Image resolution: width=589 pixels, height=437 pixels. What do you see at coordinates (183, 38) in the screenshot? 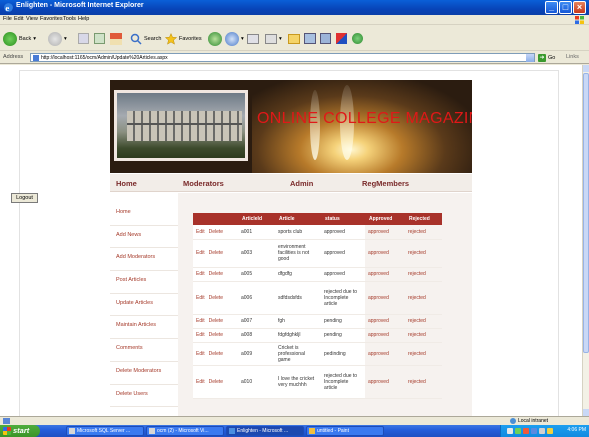
I see `favorites-button: Favorites` at bounding box center [183, 38].